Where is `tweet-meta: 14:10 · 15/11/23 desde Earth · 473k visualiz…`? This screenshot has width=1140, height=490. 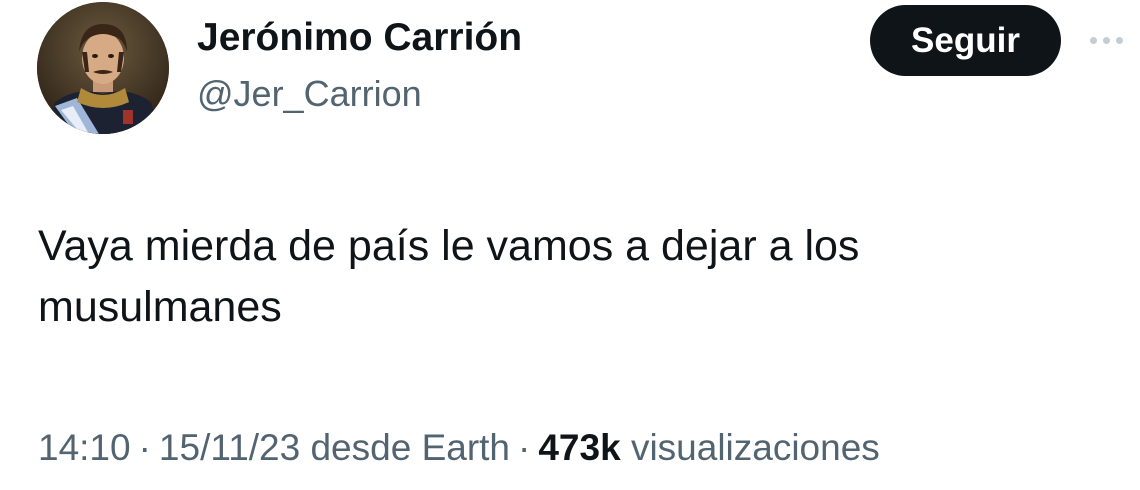
tweet-meta: 14:10 · 15/11/23 desde Earth · 473k visualiz… is located at coordinates (459, 448).